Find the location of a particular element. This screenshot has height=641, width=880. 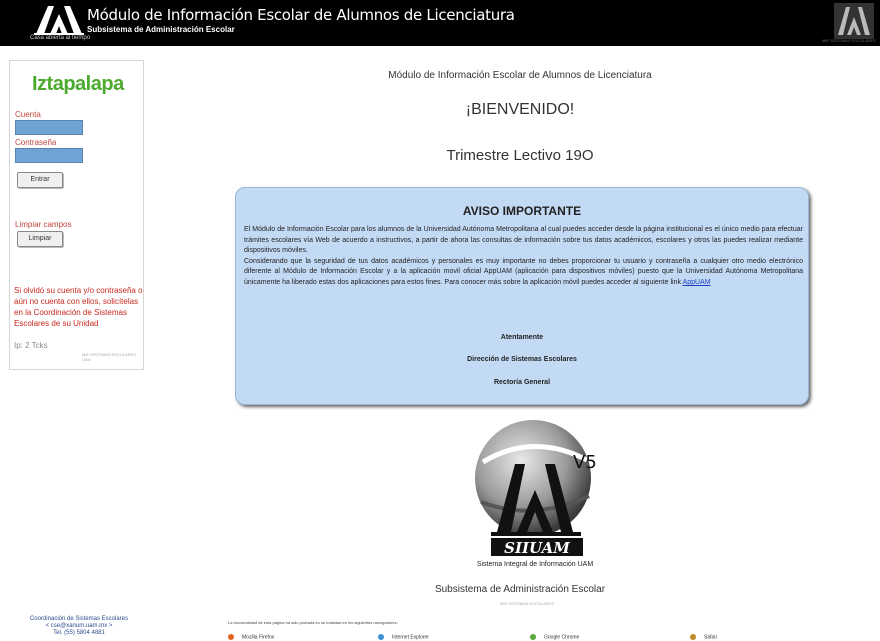

coordination-name: Coordinación de Sistemas Escolares is located at coordinates (79, 619).